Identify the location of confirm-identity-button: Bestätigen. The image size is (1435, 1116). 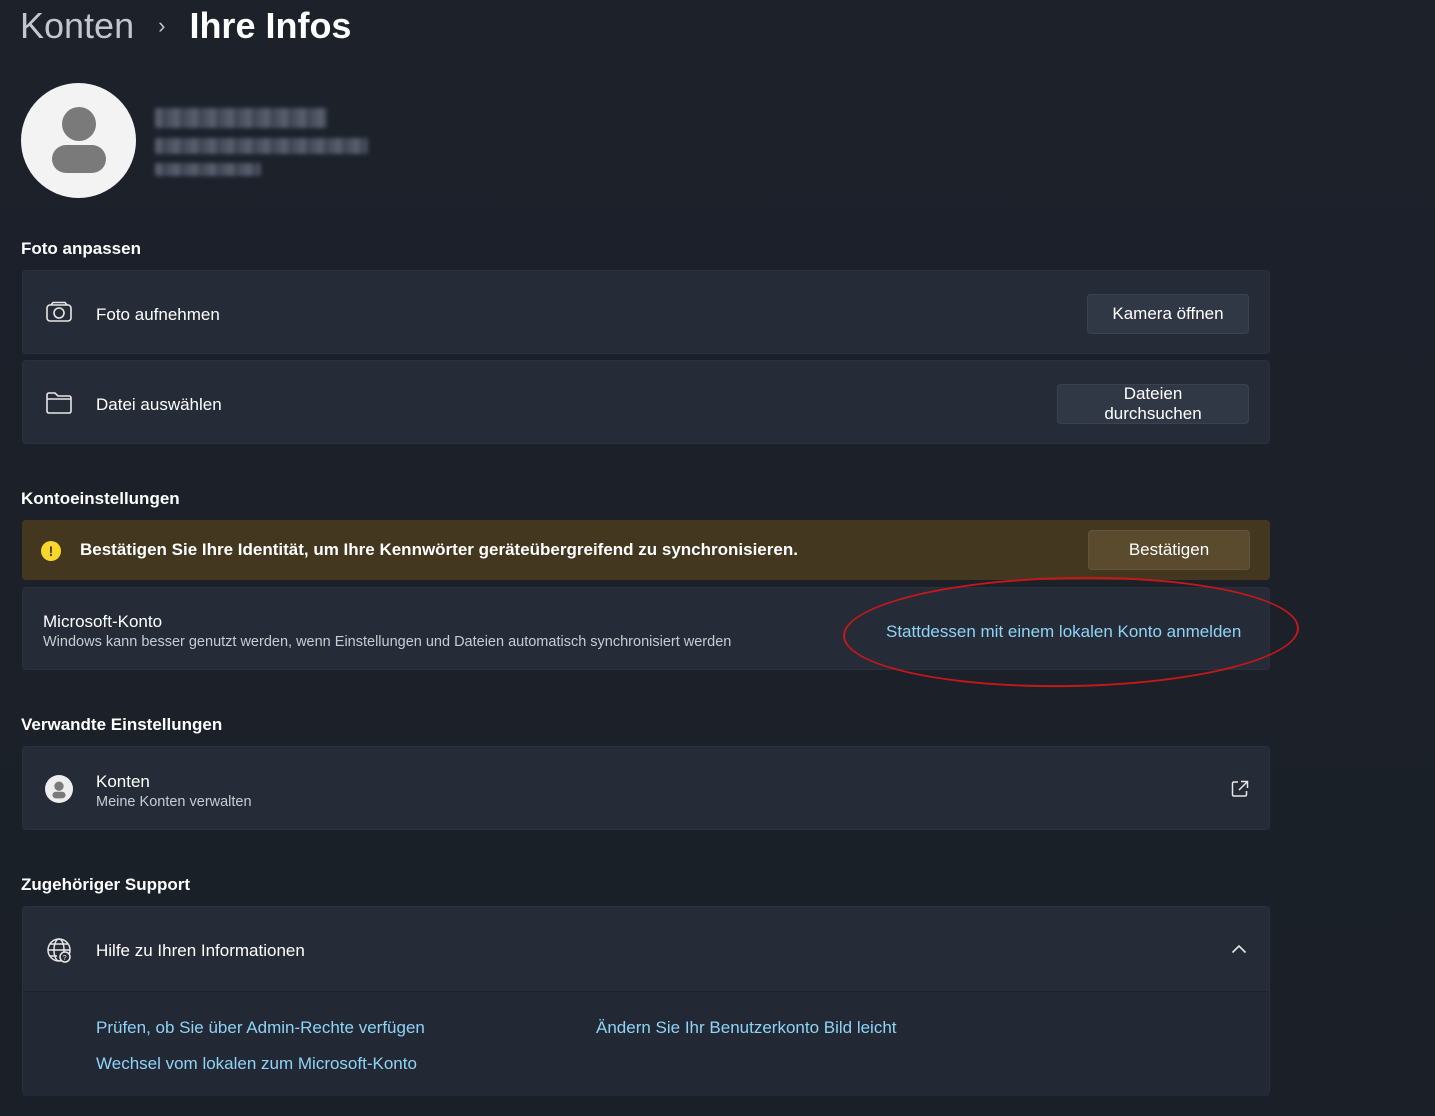
(1169, 550).